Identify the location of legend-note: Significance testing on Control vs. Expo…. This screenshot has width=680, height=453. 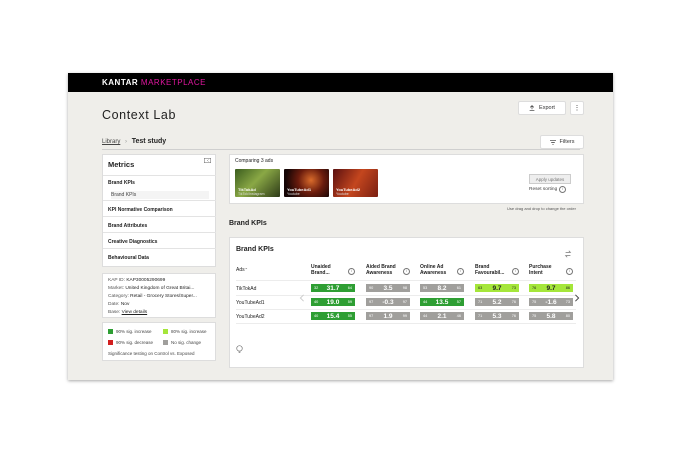
(151, 353).